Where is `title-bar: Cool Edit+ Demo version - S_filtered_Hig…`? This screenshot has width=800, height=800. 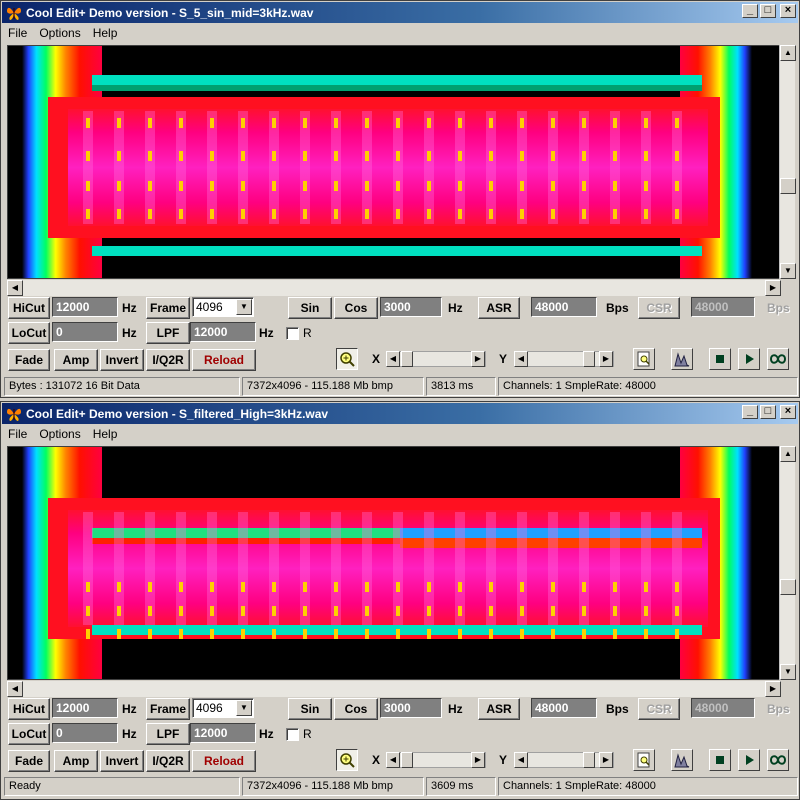
title-bar: Cool Edit+ Demo version - S_filtered_Hig… is located at coordinates (400, 413).